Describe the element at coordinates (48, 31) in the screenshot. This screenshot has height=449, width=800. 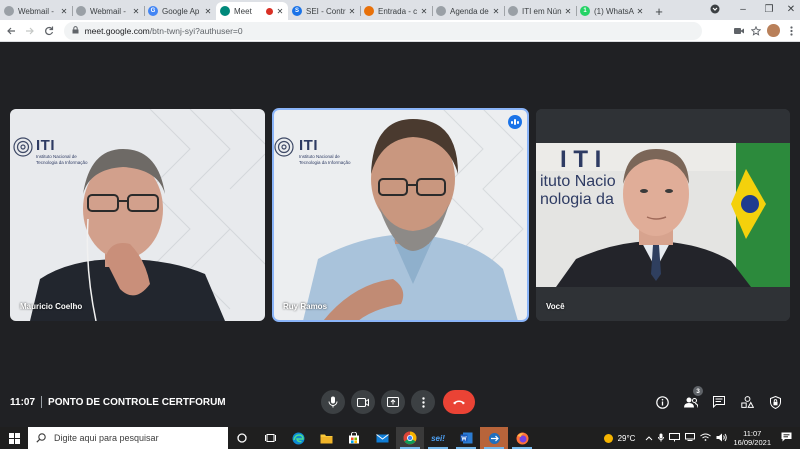
I see `reload-button` at that location.